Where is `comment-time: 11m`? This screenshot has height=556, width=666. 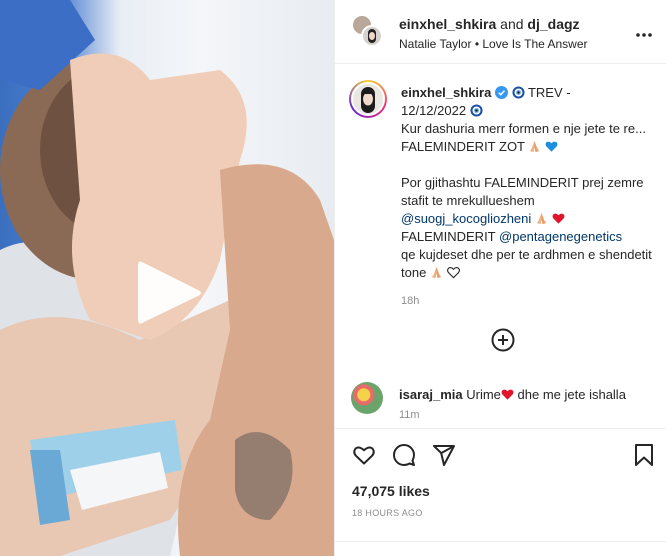
comment-time: 11m is located at coordinates (409, 415).